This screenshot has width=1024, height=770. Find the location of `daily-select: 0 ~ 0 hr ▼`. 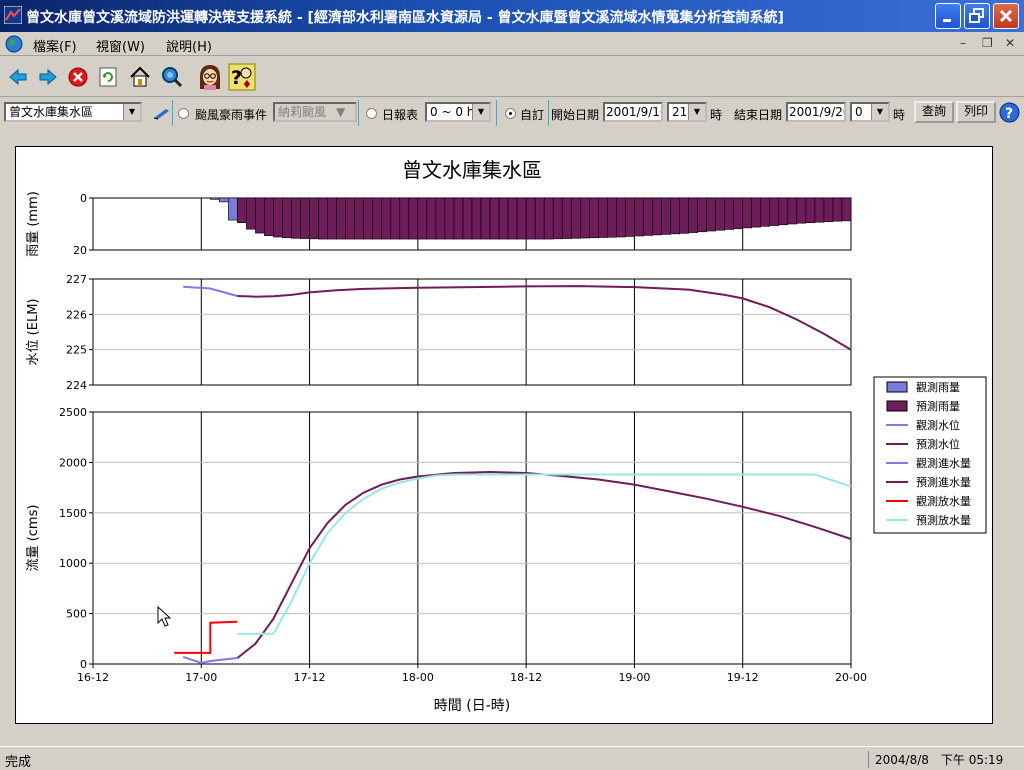

daily-select: 0 ~ 0 hr ▼ is located at coordinates (458, 112).